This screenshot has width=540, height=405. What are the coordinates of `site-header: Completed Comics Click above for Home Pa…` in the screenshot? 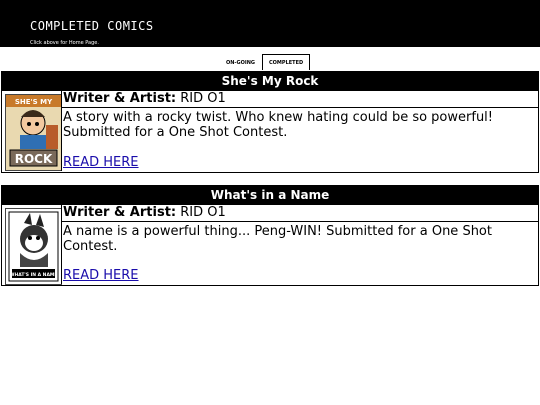 It's located at (270, 23).